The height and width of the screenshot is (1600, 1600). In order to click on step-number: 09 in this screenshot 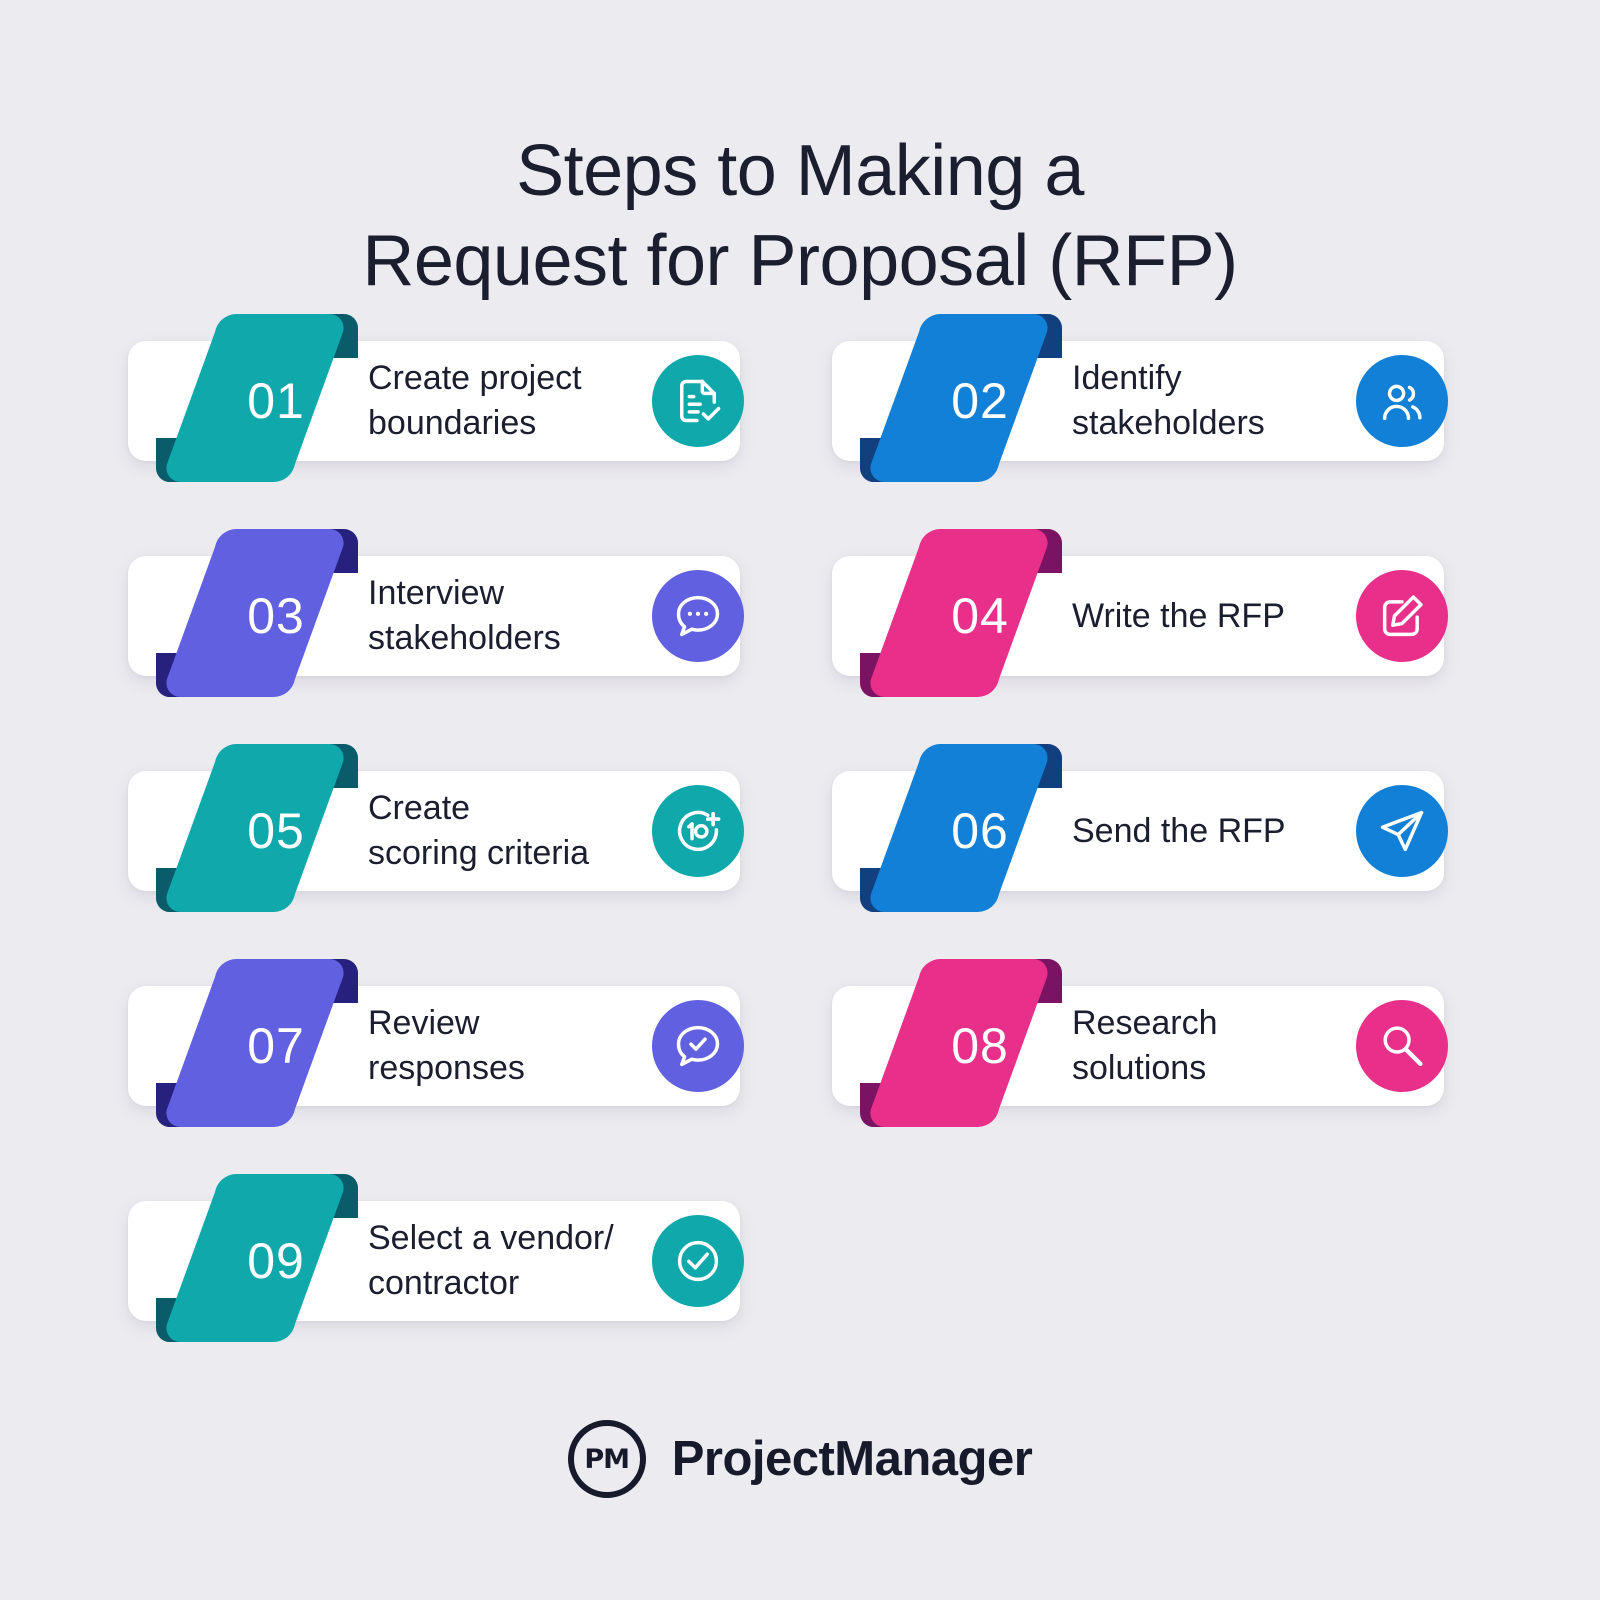, I will do `click(276, 1261)`.